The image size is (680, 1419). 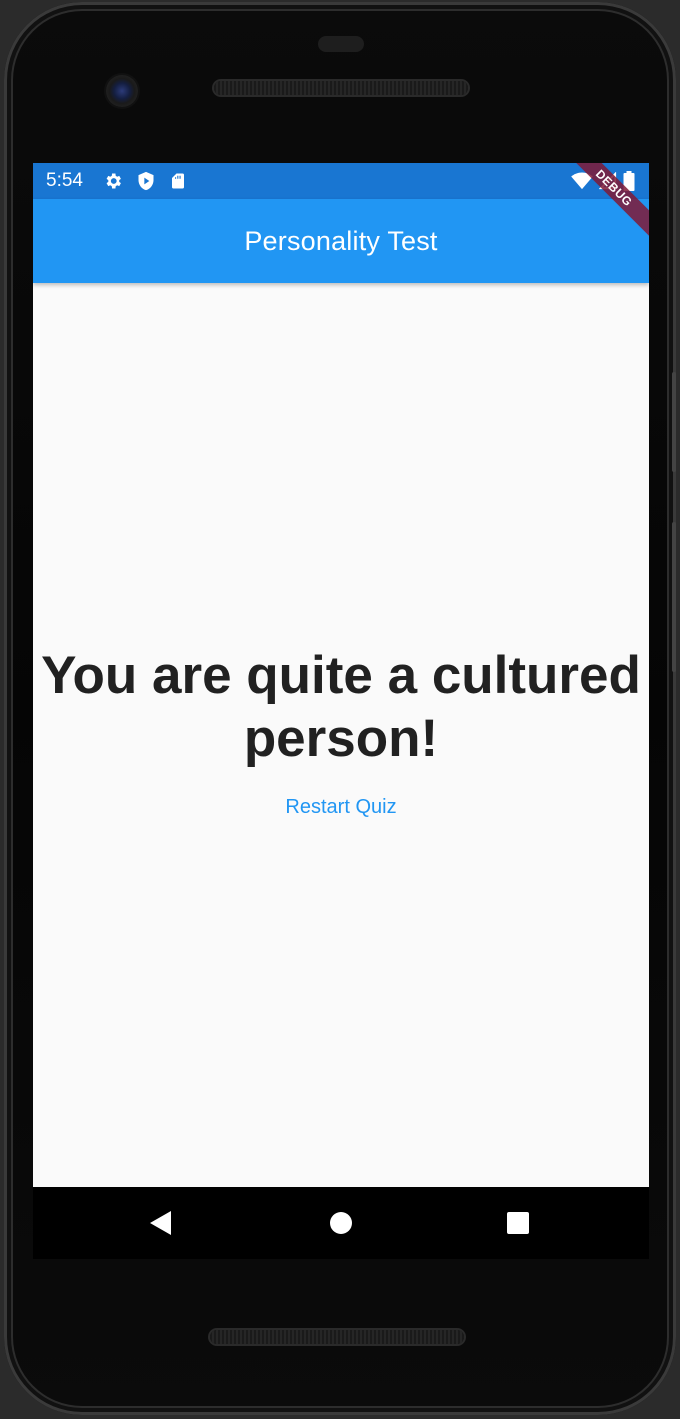 I want to click on front-camera-icon, so click(x=122, y=91).